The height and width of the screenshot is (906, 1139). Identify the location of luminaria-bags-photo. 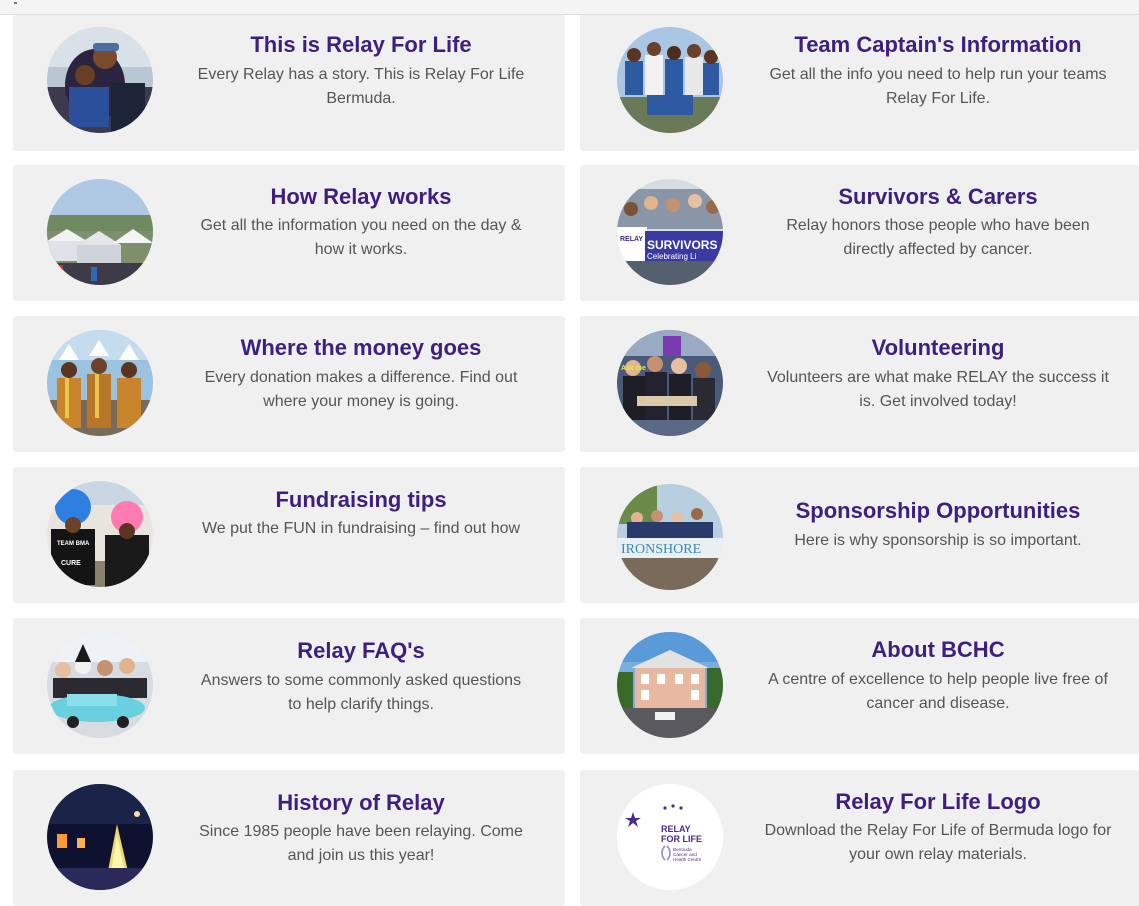
(100, 837).